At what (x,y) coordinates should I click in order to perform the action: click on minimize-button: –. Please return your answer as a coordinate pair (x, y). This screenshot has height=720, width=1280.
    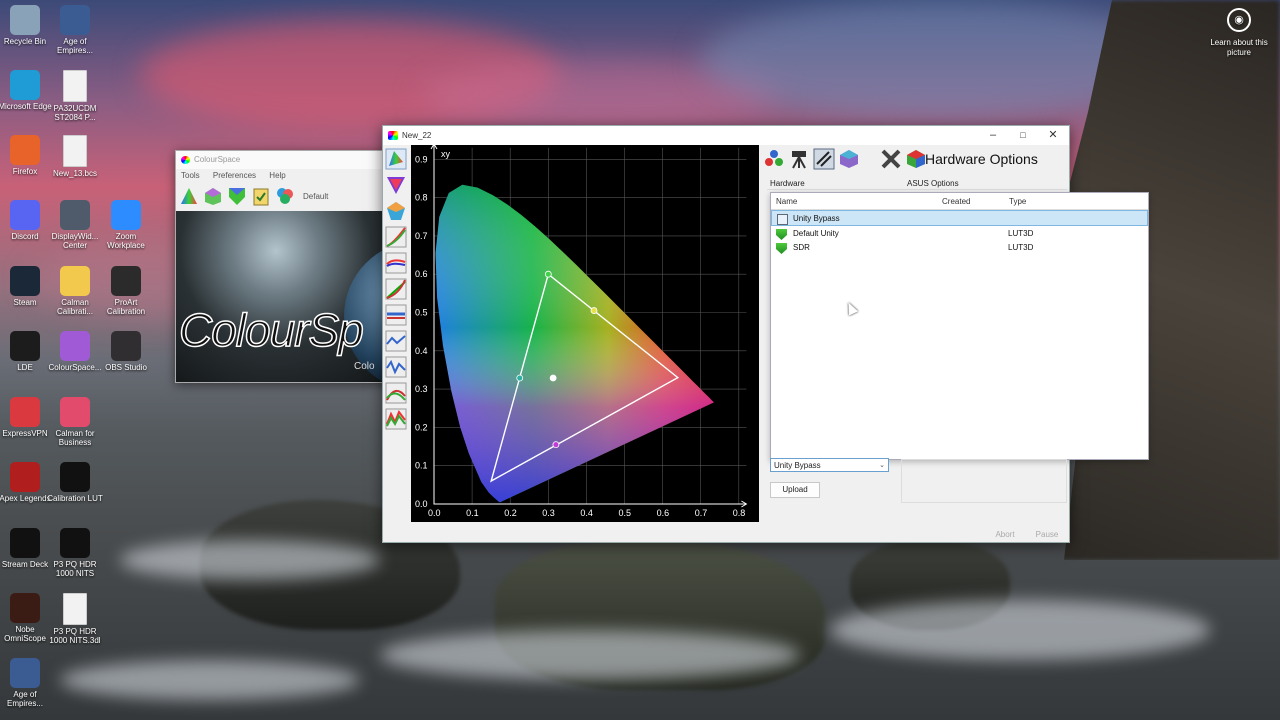
    Looking at the image, I should click on (993, 135).